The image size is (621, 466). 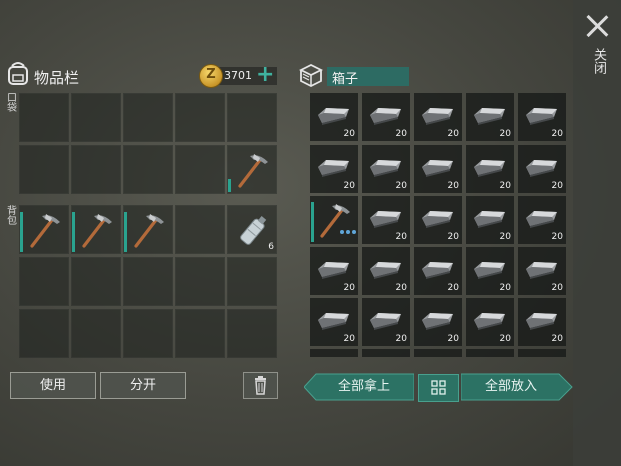 I want to click on box-title: 箱子, so click(x=345, y=79).